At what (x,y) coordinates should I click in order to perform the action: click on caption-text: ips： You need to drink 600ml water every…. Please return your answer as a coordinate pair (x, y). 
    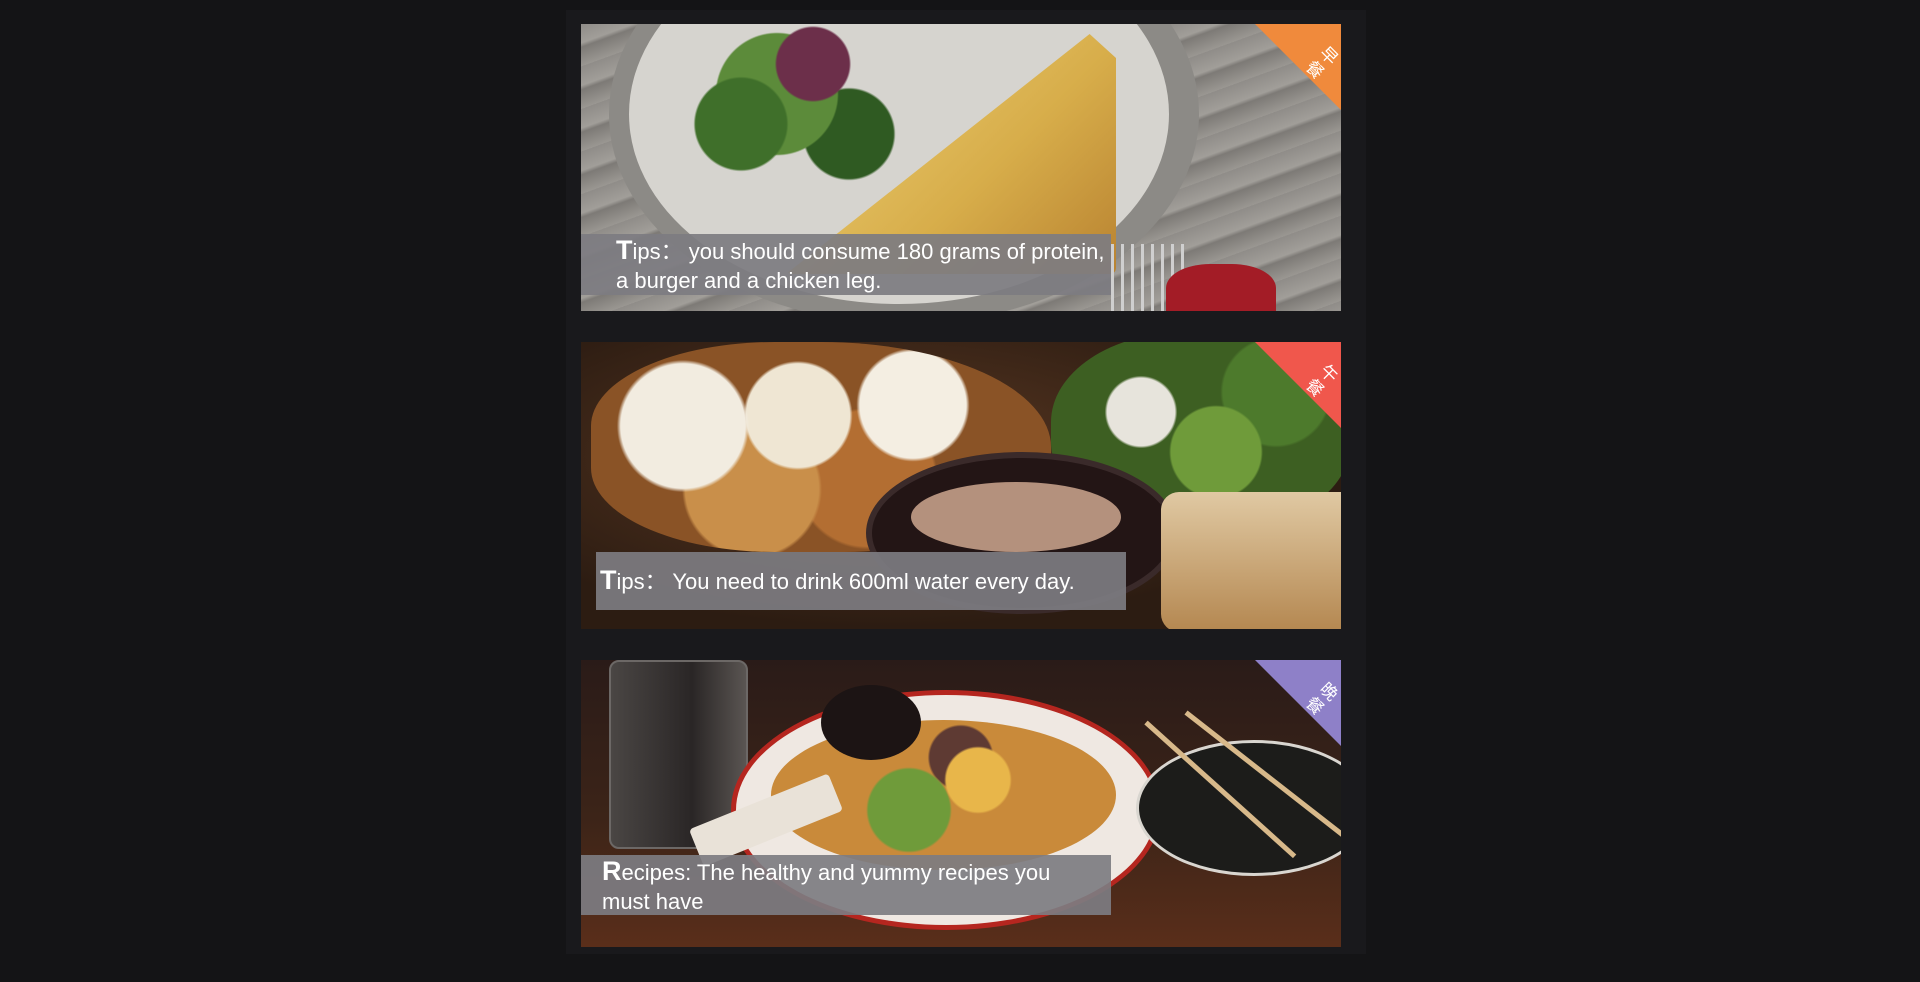
    Looking at the image, I should click on (845, 581).